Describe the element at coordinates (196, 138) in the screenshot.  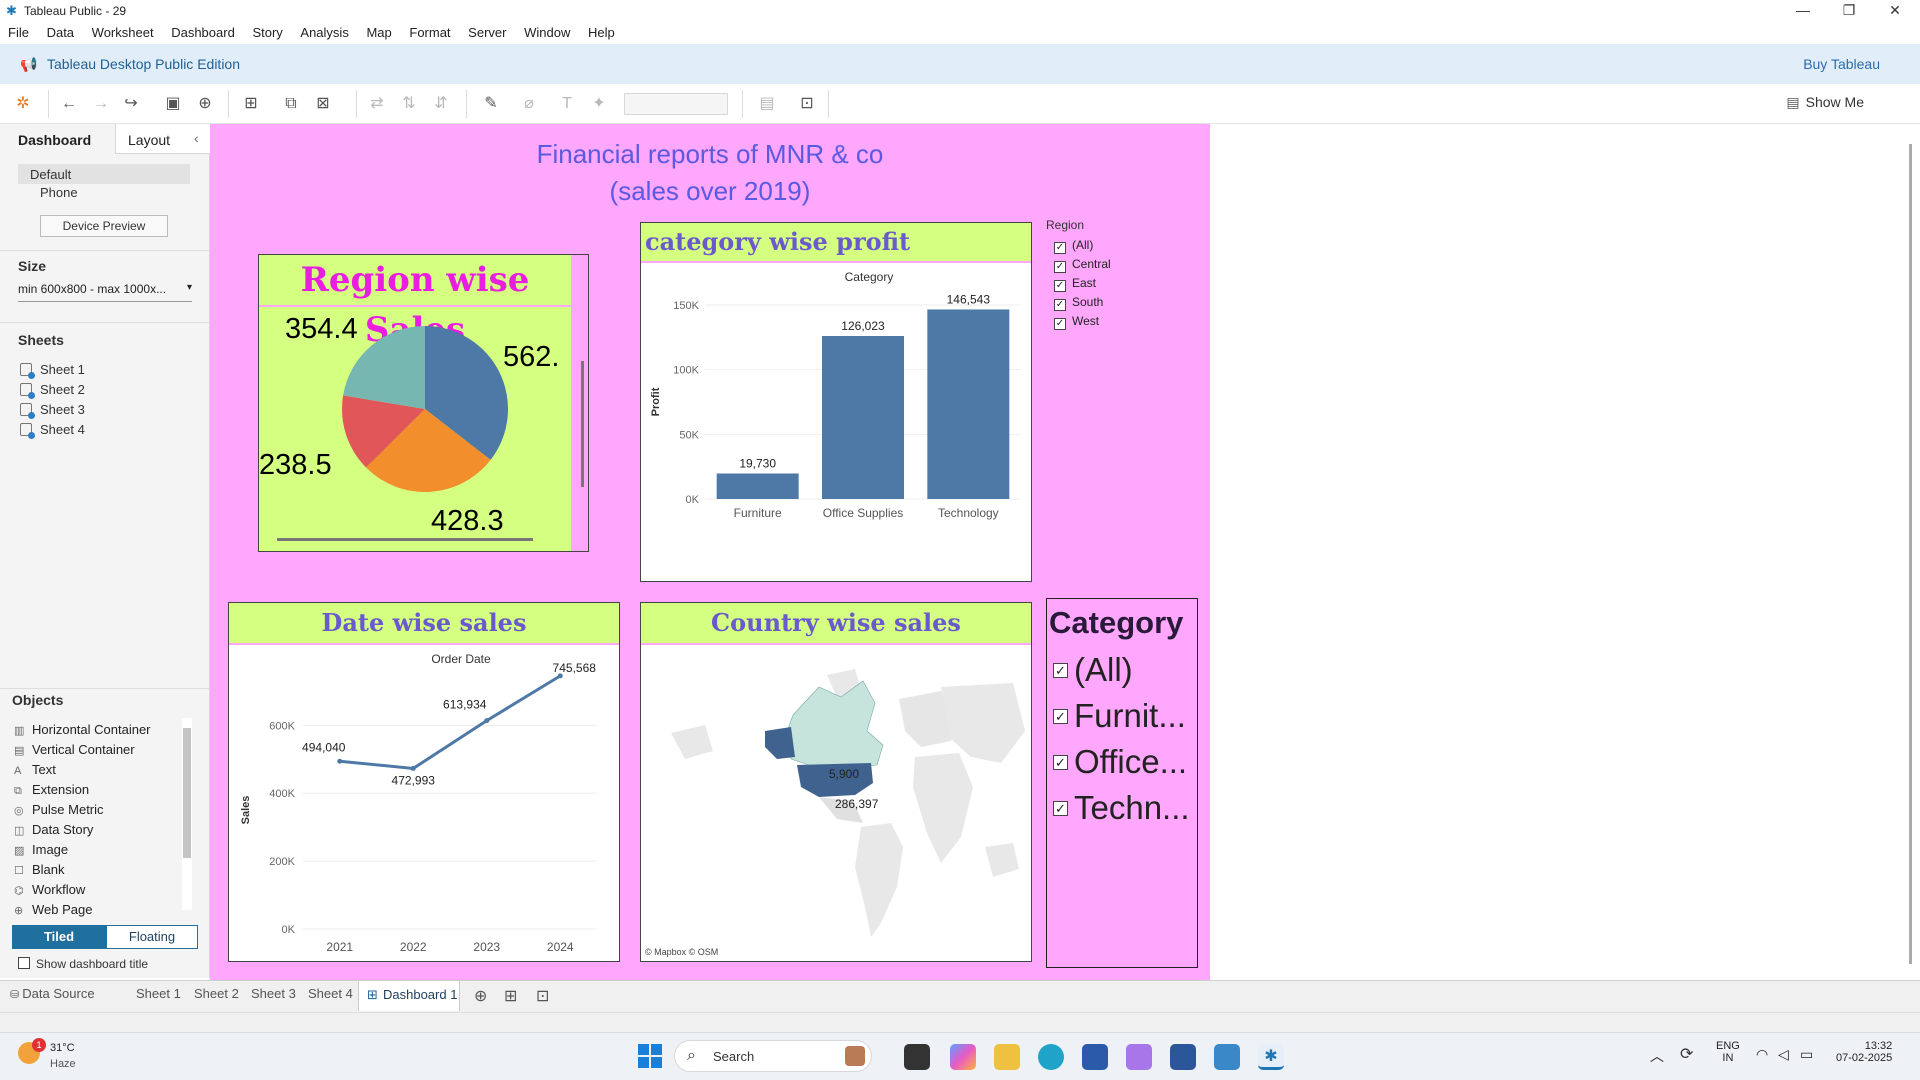
I see `collapse-icon: ‹` at that location.